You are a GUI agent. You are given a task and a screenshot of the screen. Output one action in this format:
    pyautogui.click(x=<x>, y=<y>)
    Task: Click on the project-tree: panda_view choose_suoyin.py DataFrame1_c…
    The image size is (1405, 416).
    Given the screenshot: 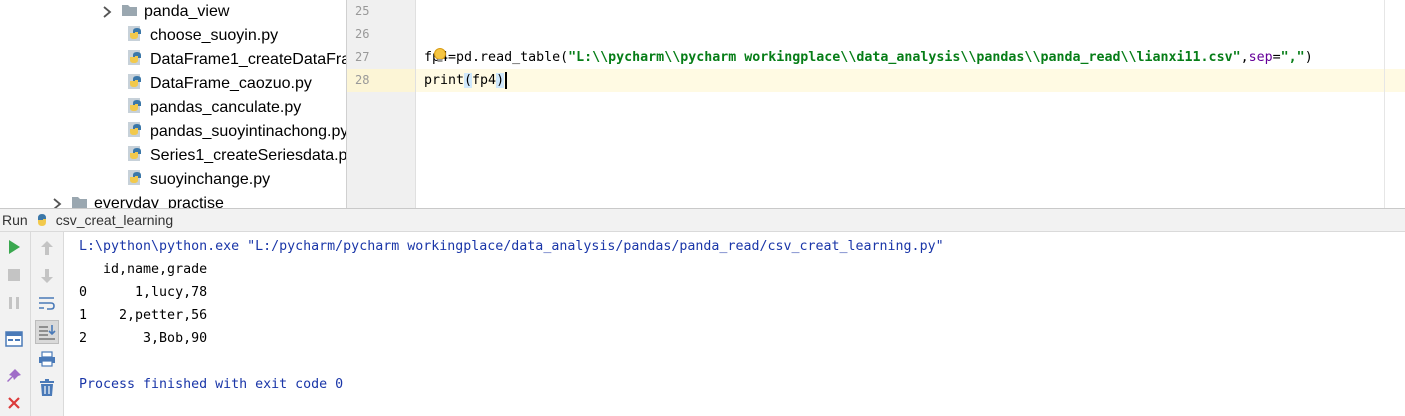 What is the action you would take?
    pyautogui.click(x=173, y=104)
    